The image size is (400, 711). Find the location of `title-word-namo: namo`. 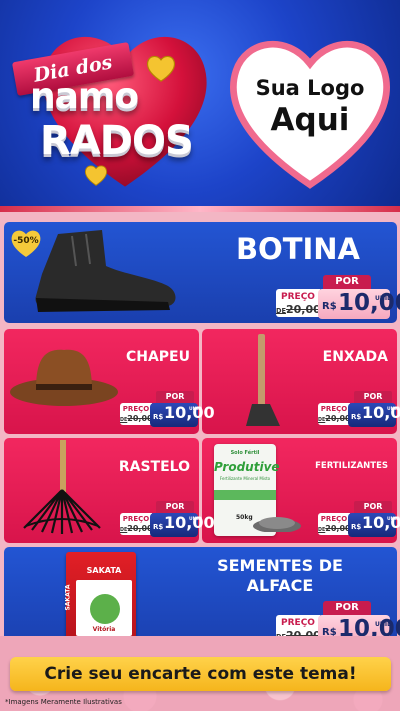

title-word-namo: namo is located at coordinates (84, 96).